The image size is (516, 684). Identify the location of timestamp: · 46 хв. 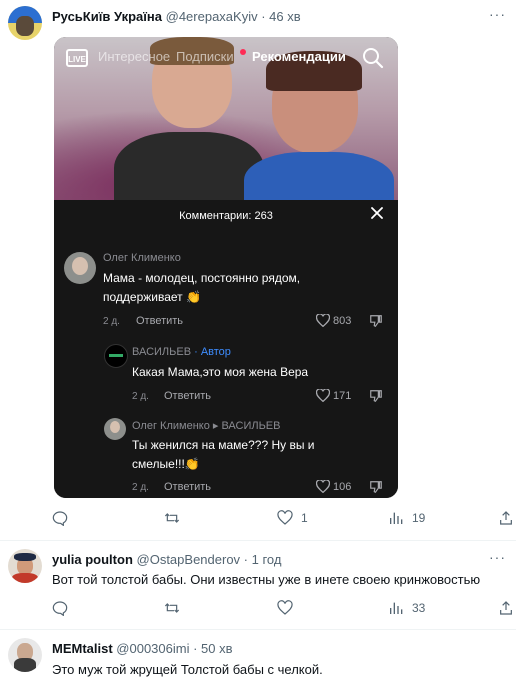
(280, 16).